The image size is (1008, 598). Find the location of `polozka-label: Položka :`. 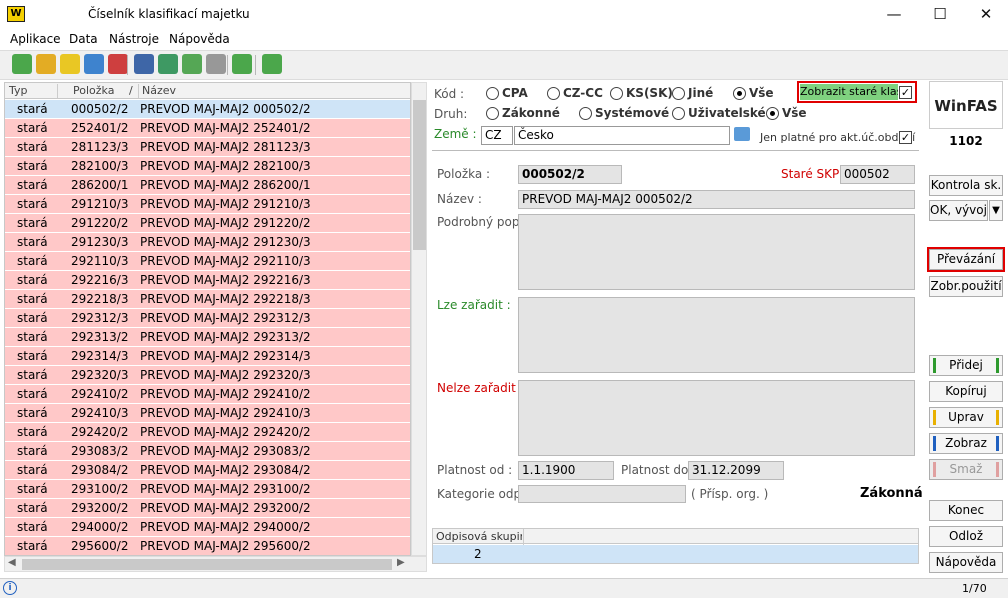

polozka-label: Položka : is located at coordinates (464, 174).